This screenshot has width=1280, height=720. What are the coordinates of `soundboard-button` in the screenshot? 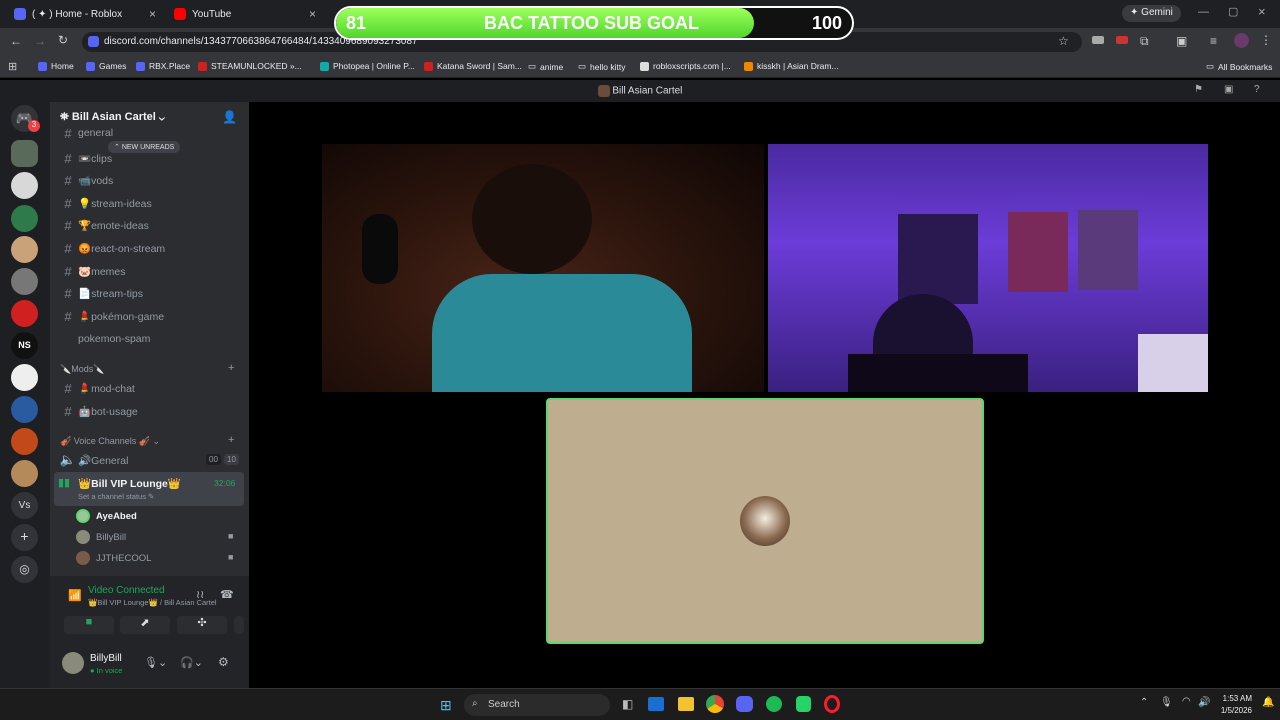 It's located at (239, 625).